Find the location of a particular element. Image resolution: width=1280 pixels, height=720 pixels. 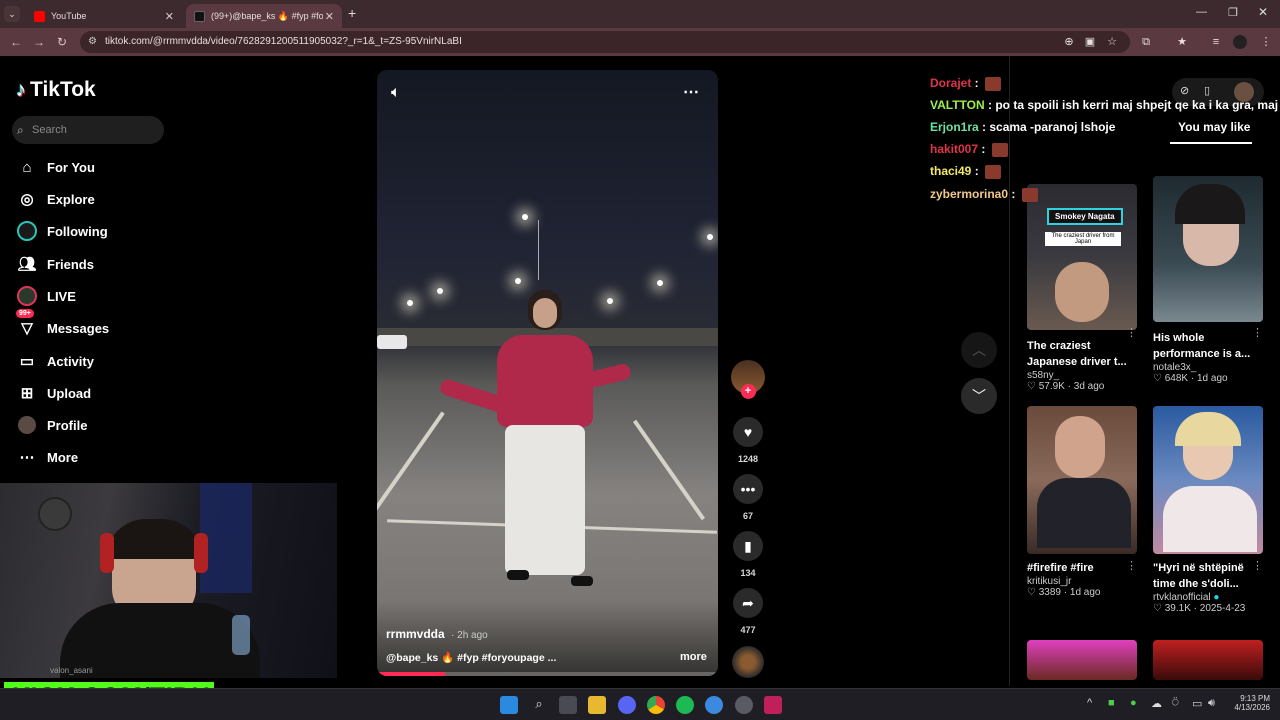

minimize-icon: — is located at coordinates (1201, 12).